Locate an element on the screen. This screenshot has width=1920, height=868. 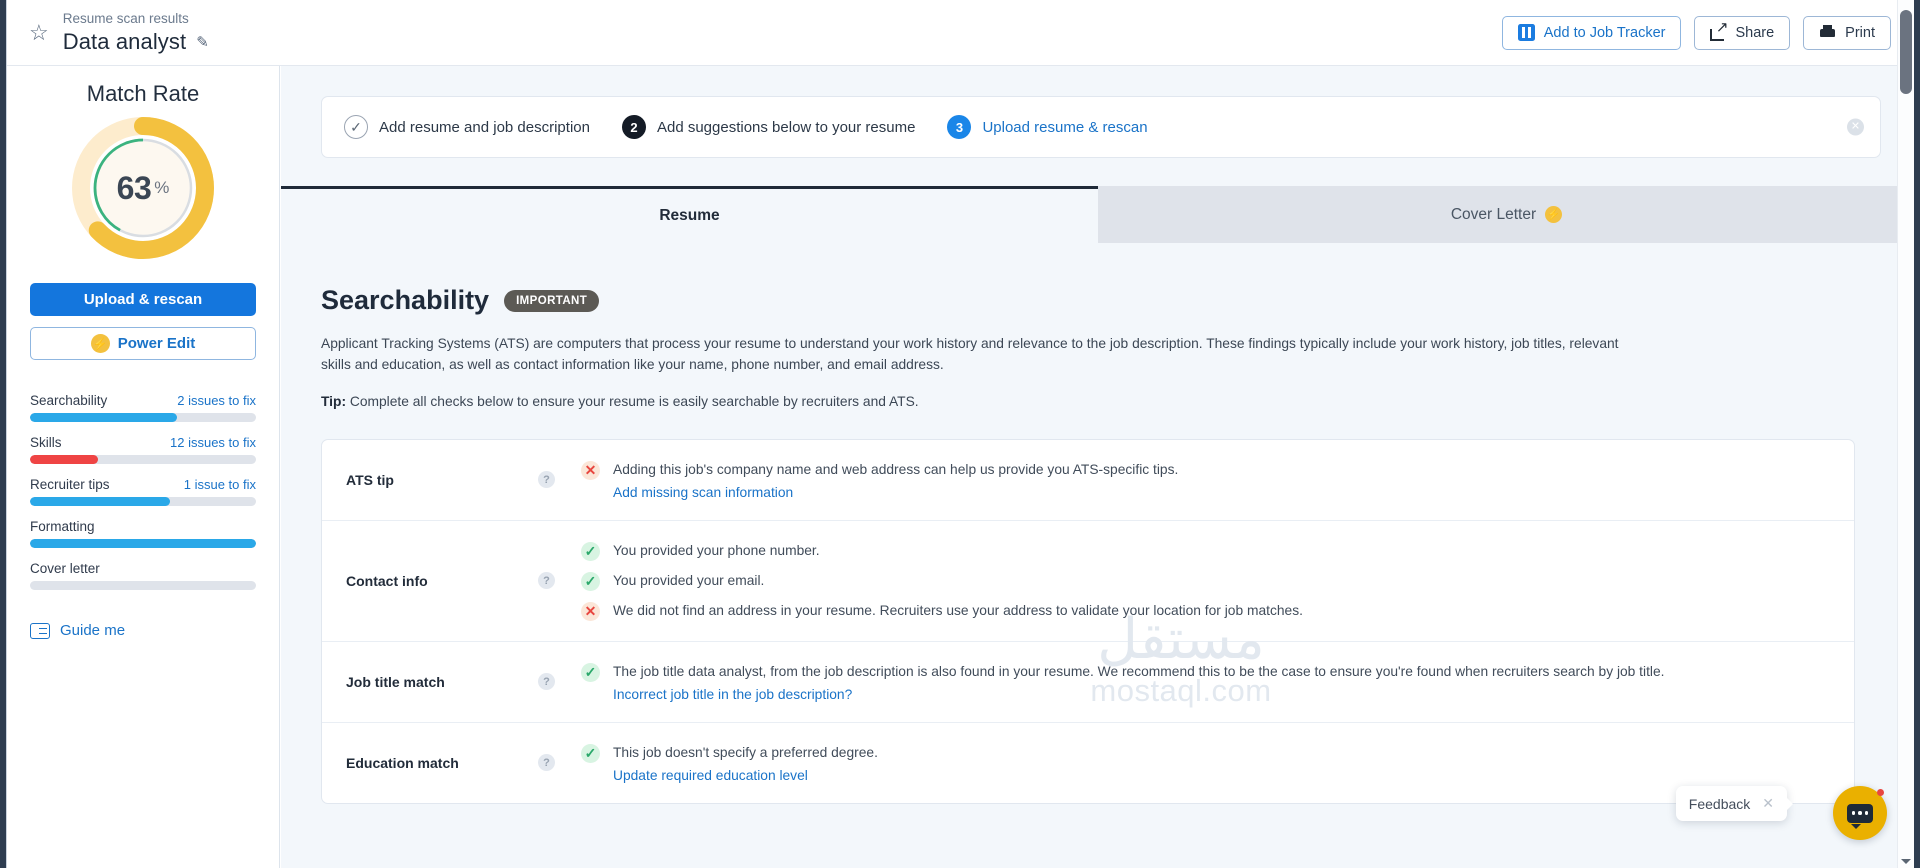
step-3-label: Upload resume & rescan is located at coordinates (1064, 127).